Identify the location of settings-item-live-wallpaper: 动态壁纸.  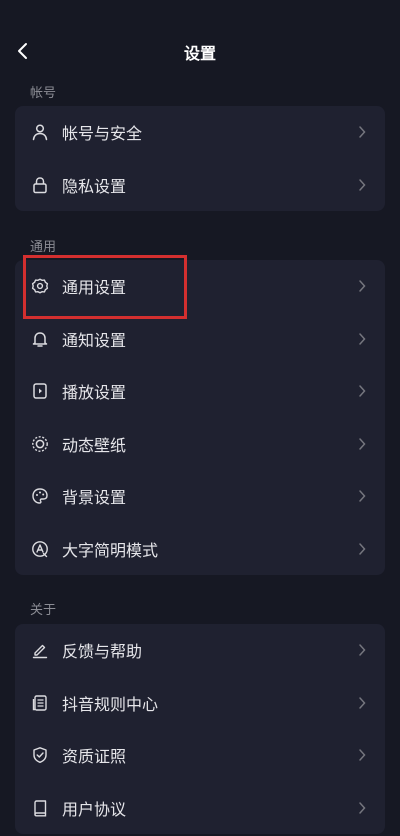
(200, 444).